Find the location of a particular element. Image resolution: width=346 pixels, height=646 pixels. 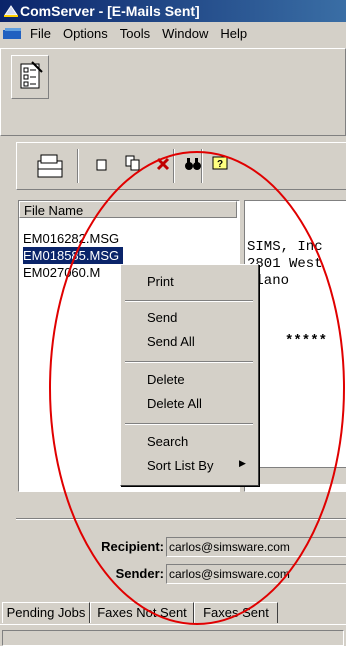

details-divider is located at coordinates (181, 519).